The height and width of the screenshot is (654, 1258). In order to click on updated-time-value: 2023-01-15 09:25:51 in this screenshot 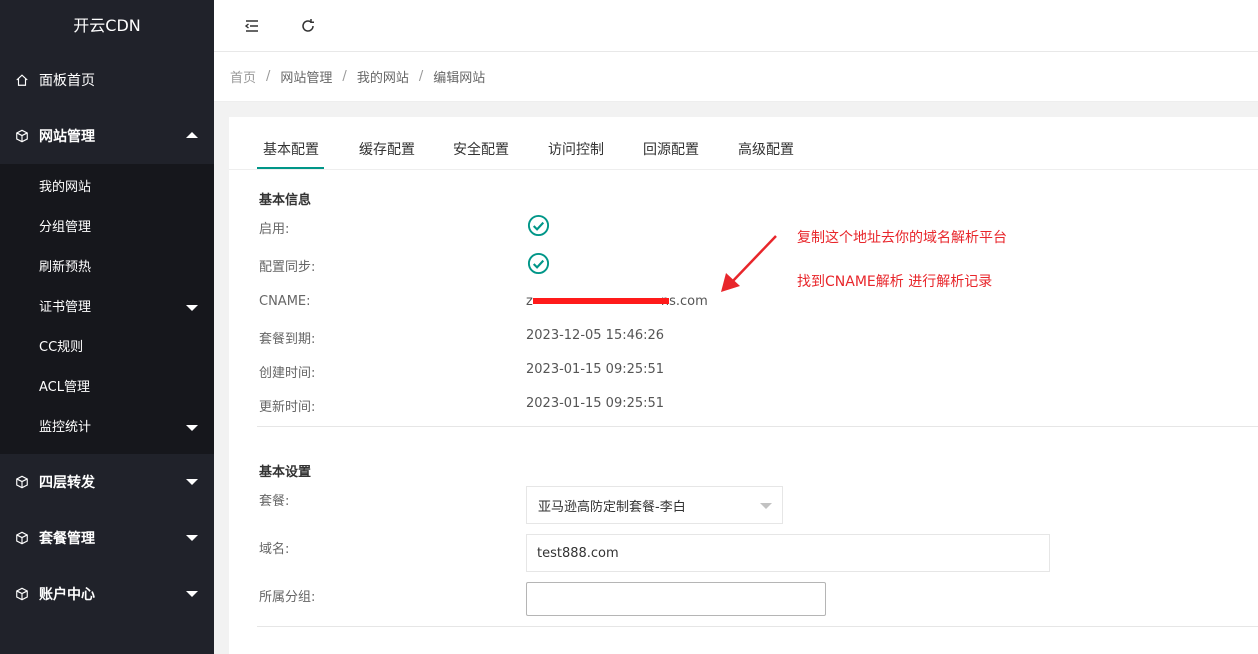, I will do `click(595, 403)`.